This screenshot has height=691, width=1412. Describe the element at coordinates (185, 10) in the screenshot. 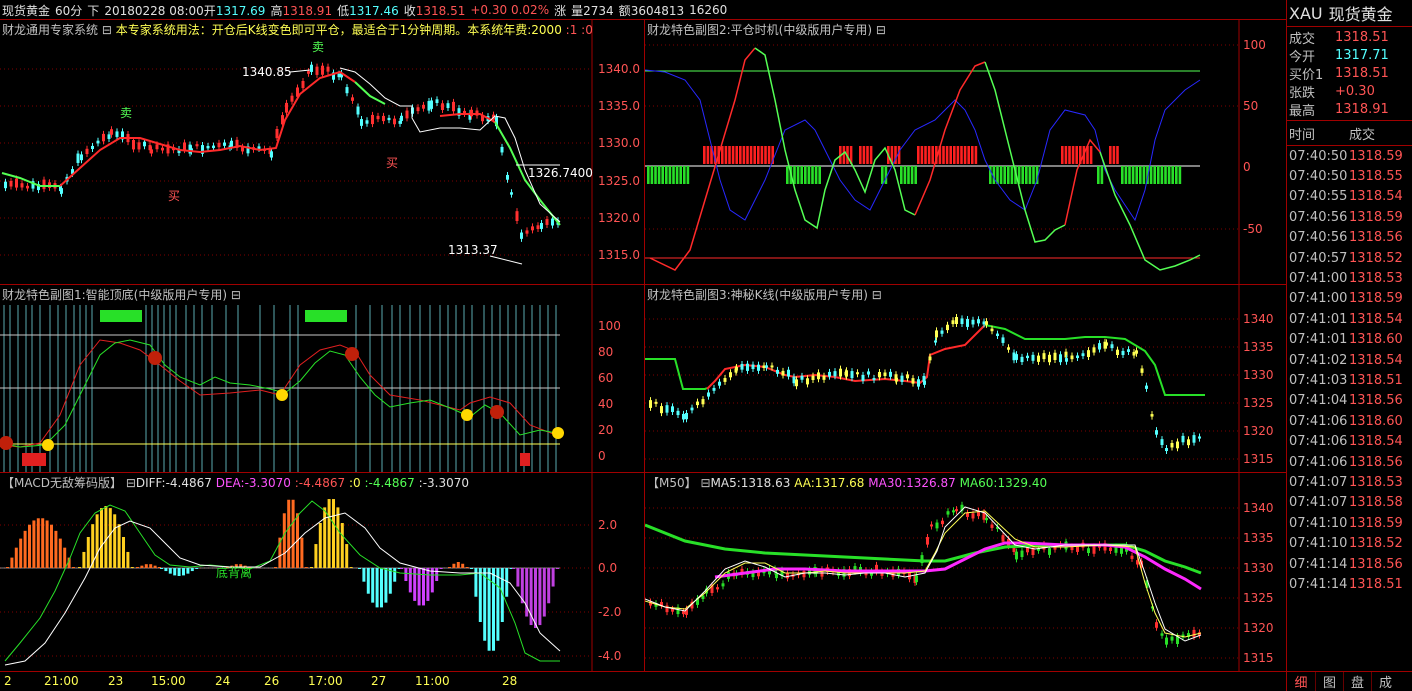

I see `bar-datetime: 20180228 08:00开1317.69` at that location.